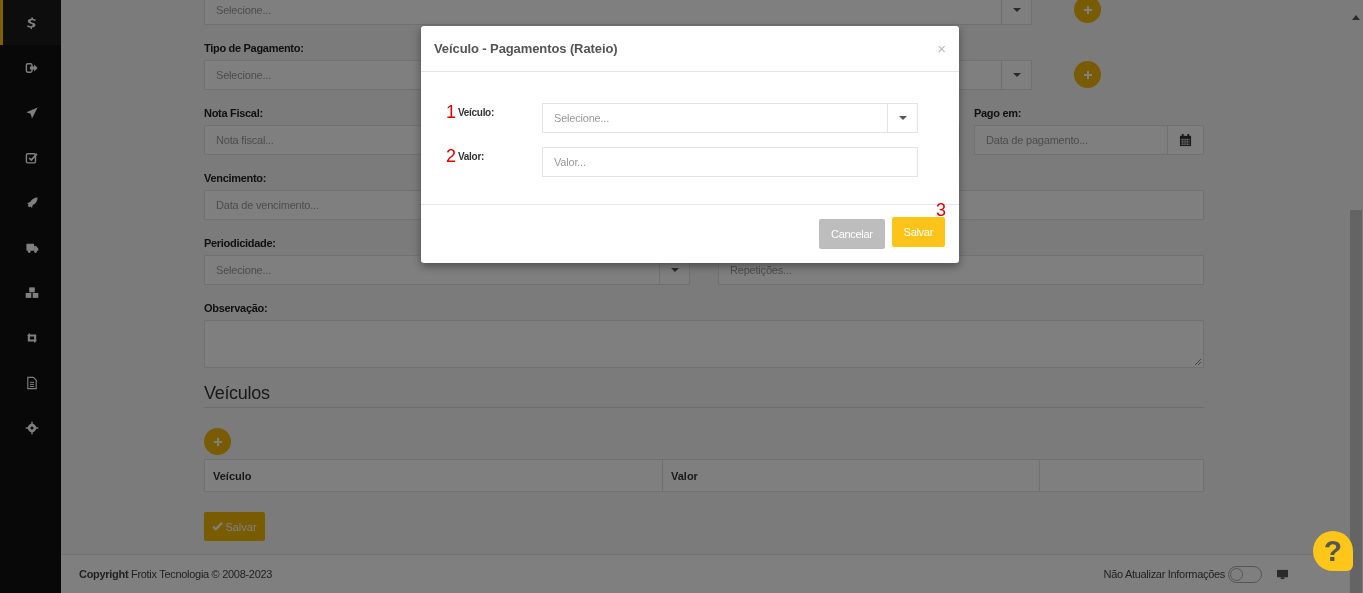 Image resolution: width=1363 pixels, height=593 pixels. I want to click on resize-grip-icon, so click(1198, 362).